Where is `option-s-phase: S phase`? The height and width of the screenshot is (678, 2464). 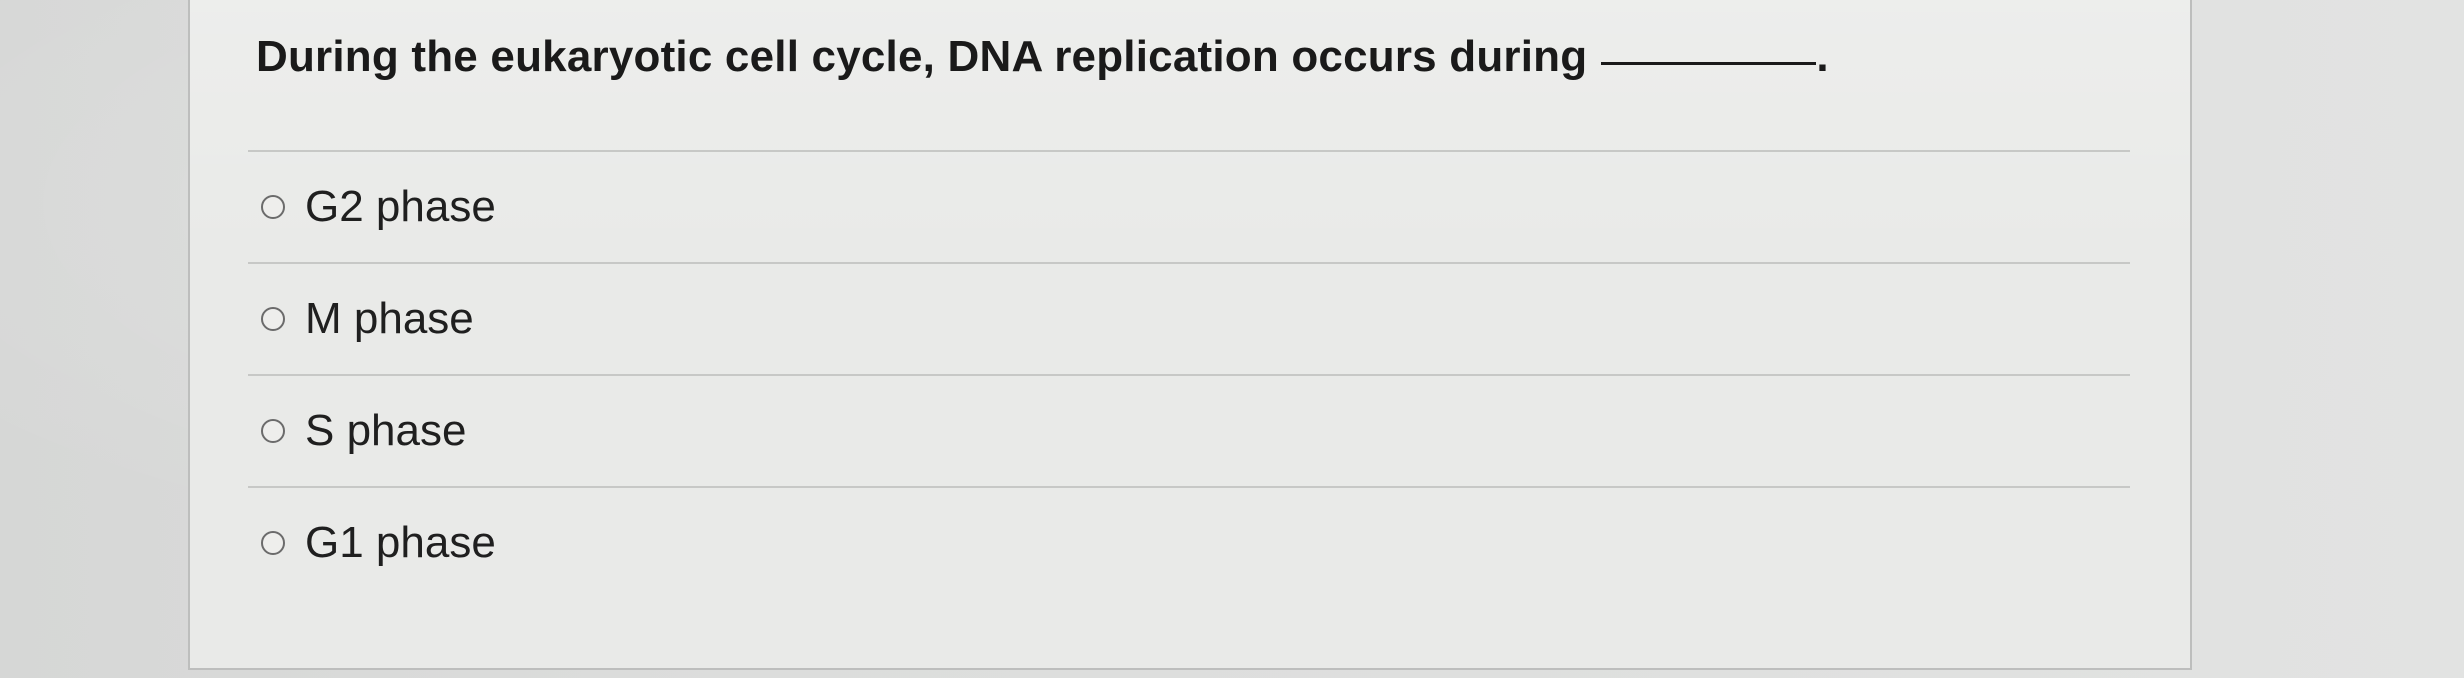
option-s-phase: S phase is located at coordinates (1189, 431).